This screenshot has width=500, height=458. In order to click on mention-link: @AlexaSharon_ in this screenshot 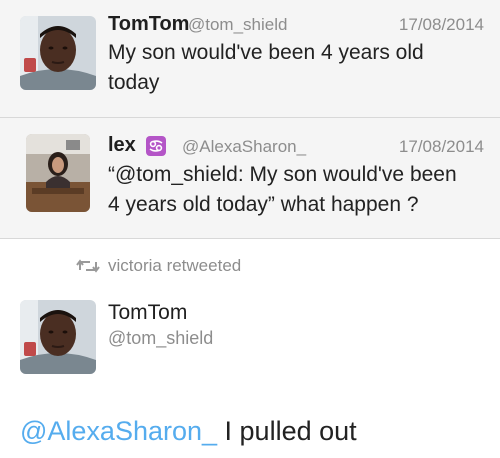, I will do `click(118, 431)`.